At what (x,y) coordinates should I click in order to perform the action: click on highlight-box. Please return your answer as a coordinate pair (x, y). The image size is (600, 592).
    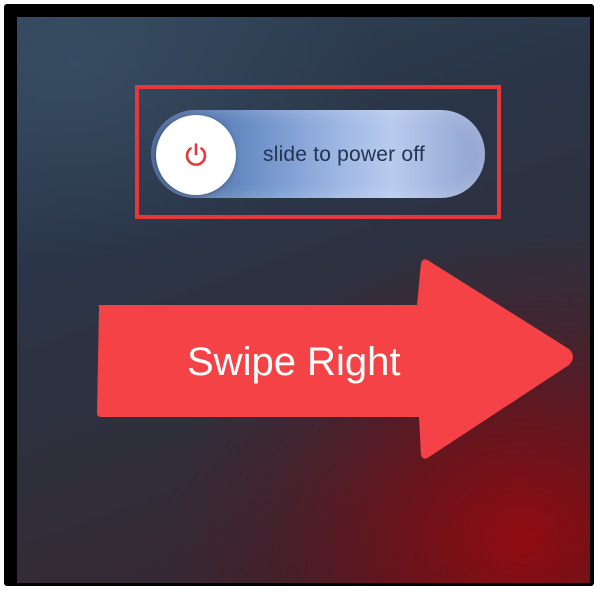
    Looking at the image, I should click on (318, 152).